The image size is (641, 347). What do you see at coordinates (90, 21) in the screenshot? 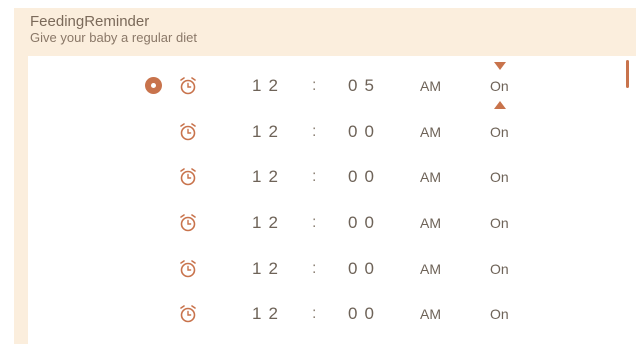
I see `page-title: FeedingReminder` at bounding box center [90, 21].